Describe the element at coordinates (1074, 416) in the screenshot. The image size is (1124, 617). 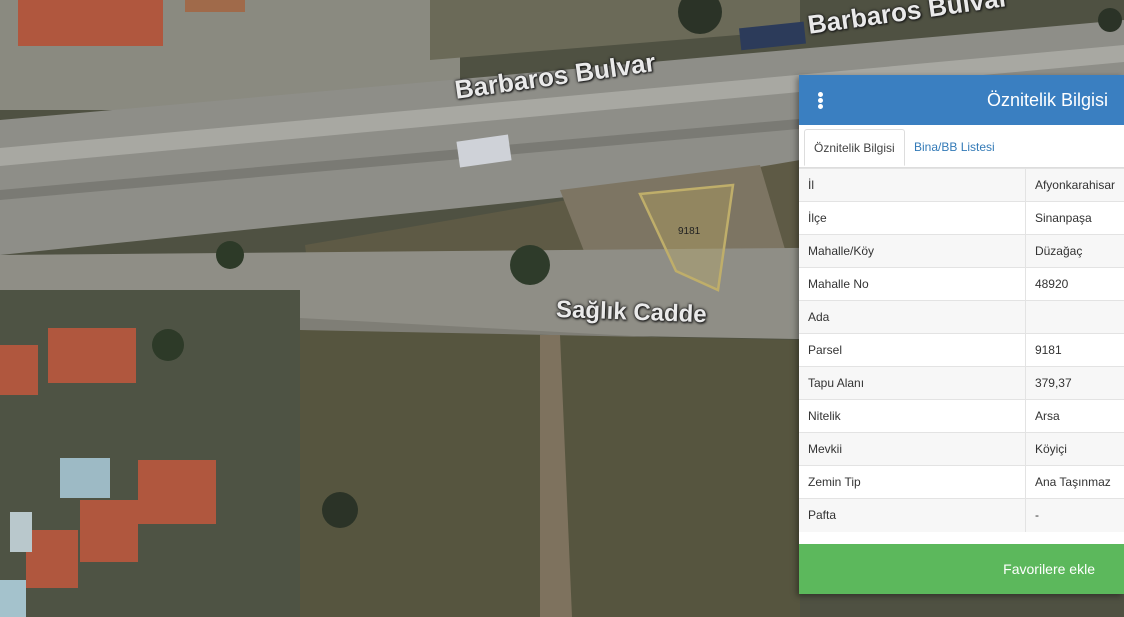
I see `attribute-value: Arsa` at that location.